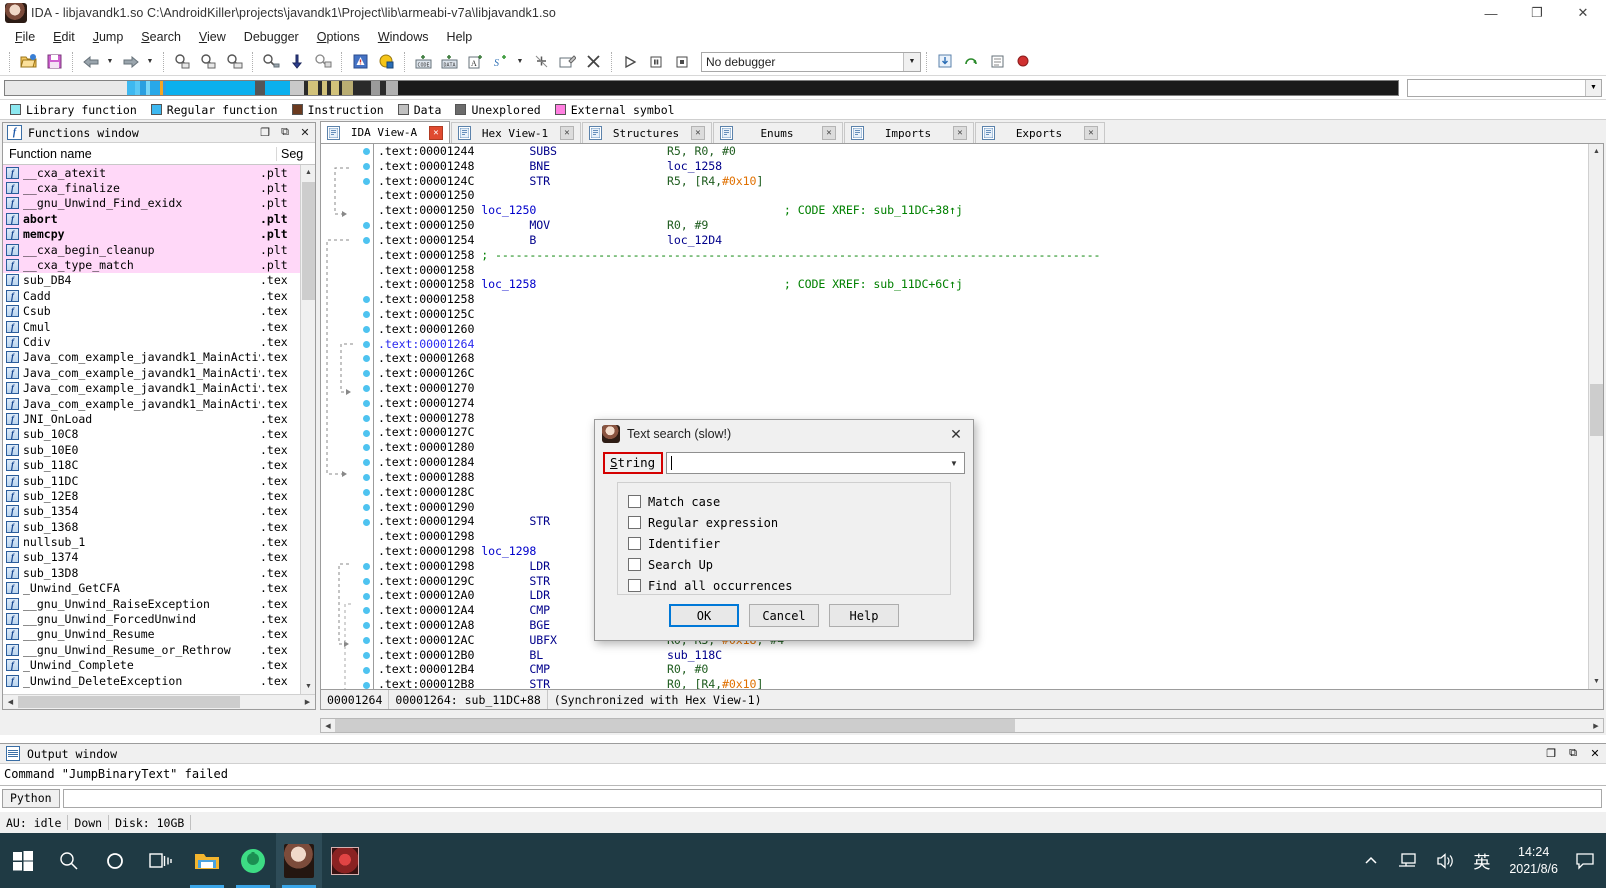 Image resolution: width=1606 pixels, height=888 pixels. What do you see at coordinates (981, 240) in the screenshot?
I see `disassembly-line: .text:00001254 B loc_12D4` at bounding box center [981, 240].